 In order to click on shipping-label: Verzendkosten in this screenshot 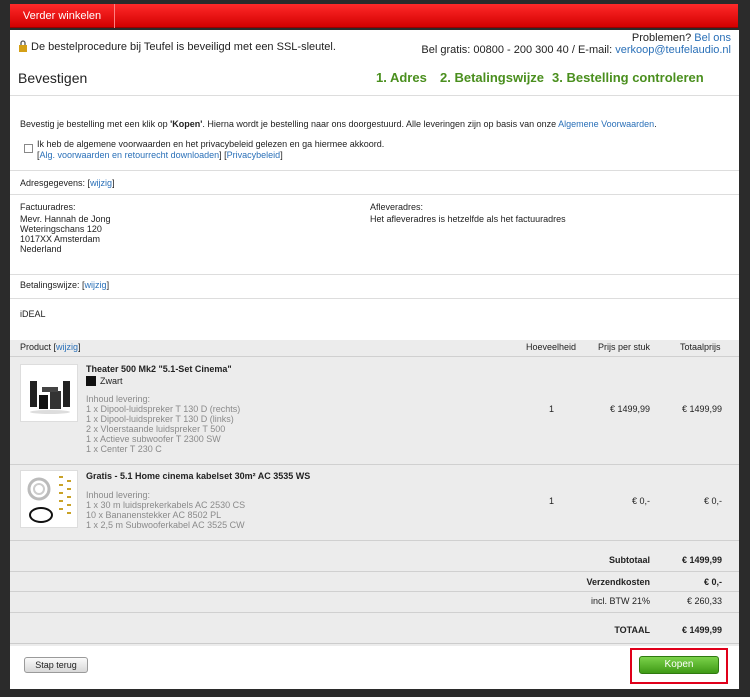, I will do `click(618, 582)`.